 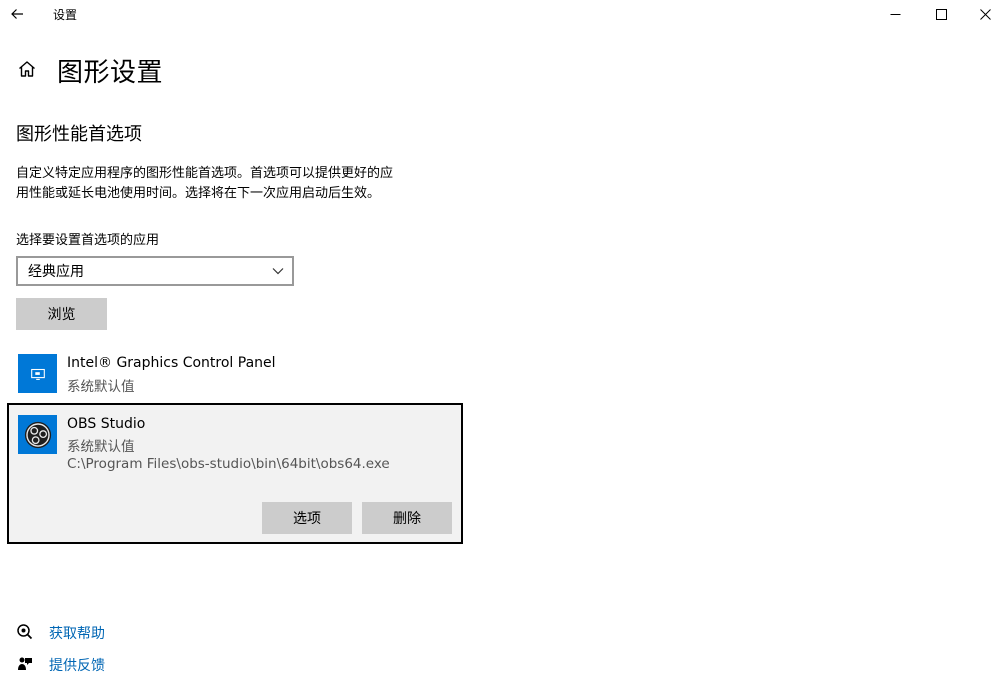 What do you see at coordinates (239, 374) in the screenshot?
I see `app-list-item-intel: Intel® Graphics Control Panel 系统默认值` at bounding box center [239, 374].